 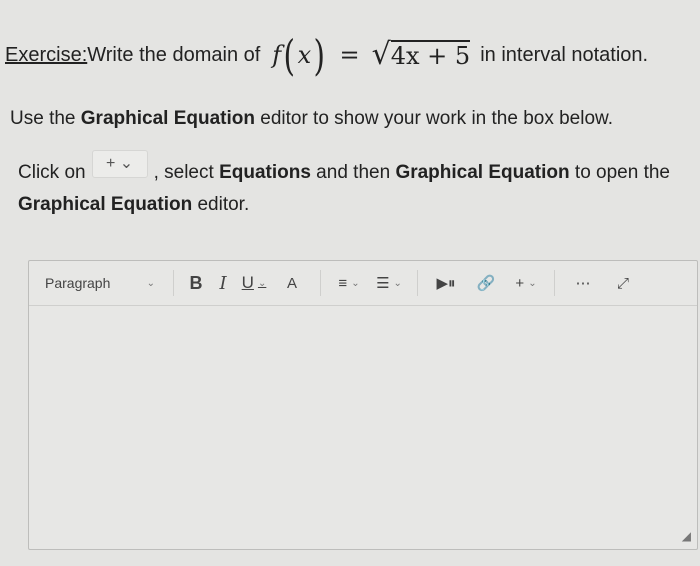 I want to click on math-x: x, so click(x=304, y=55).